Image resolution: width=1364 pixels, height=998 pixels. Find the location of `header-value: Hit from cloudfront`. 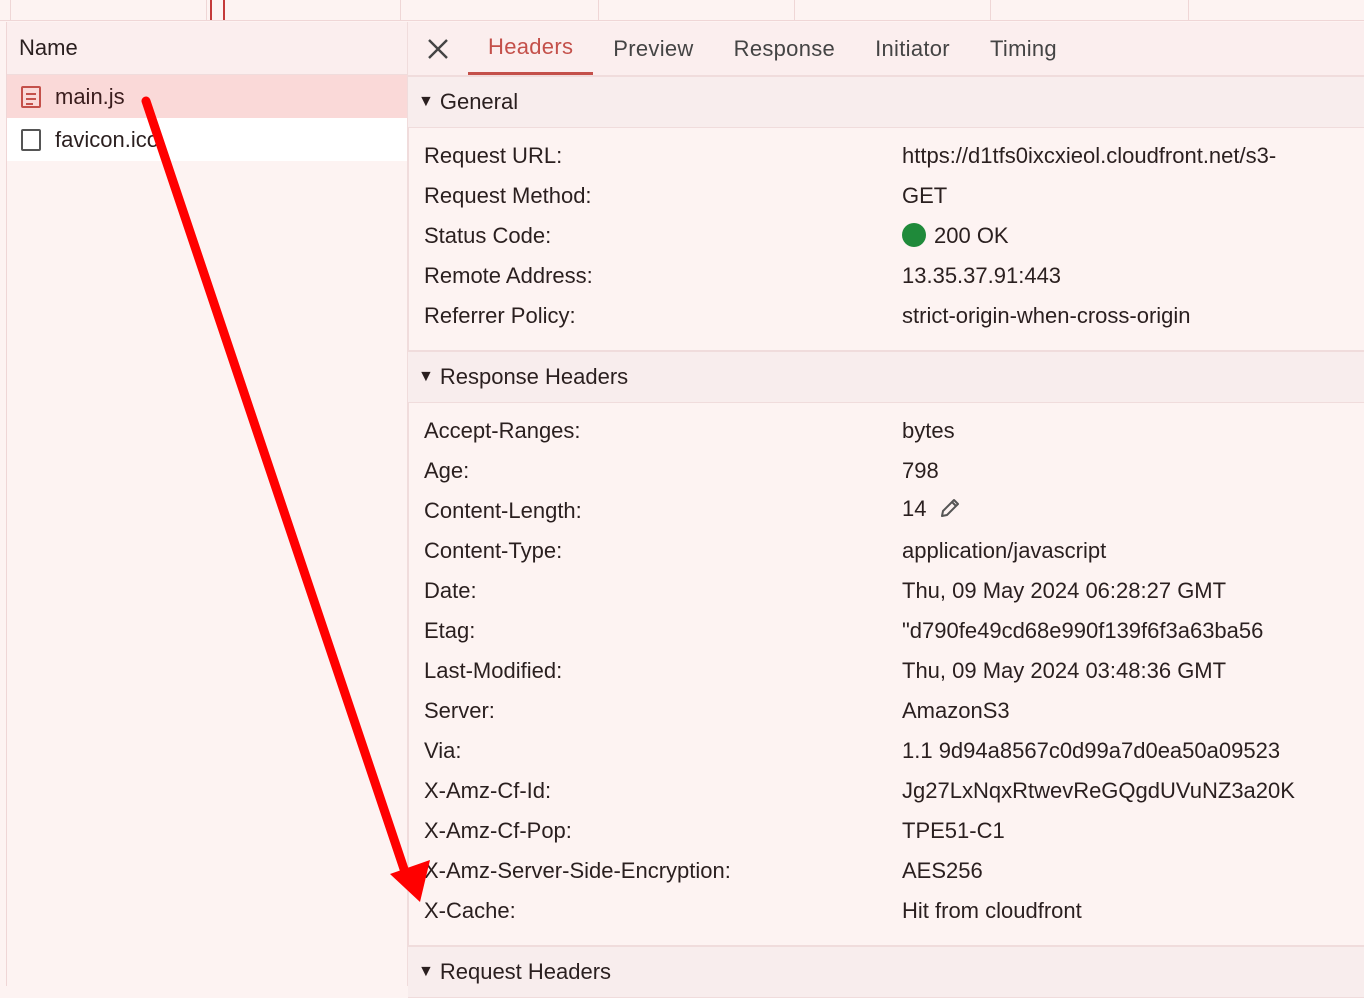

header-value: Hit from cloudfront is located at coordinates (1133, 911).